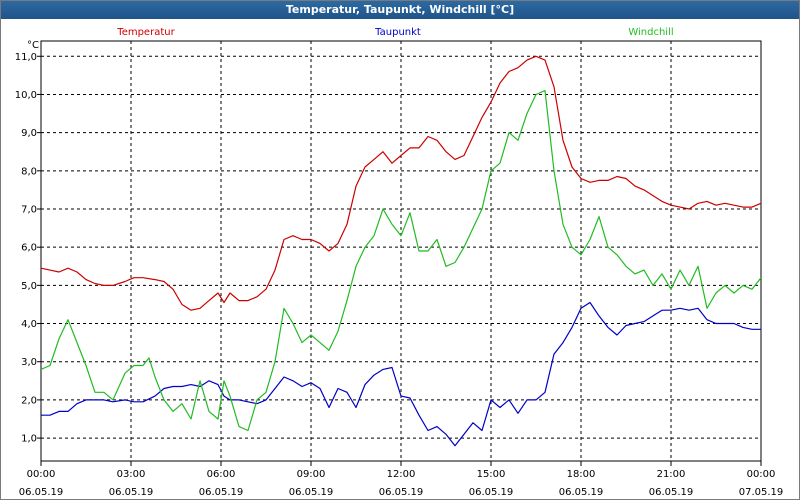  What do you see at coordinates (397, 32) in the screenshot?
I see `legend-label-taupunkt: Taupunkt` at bounding box center [397, 32].